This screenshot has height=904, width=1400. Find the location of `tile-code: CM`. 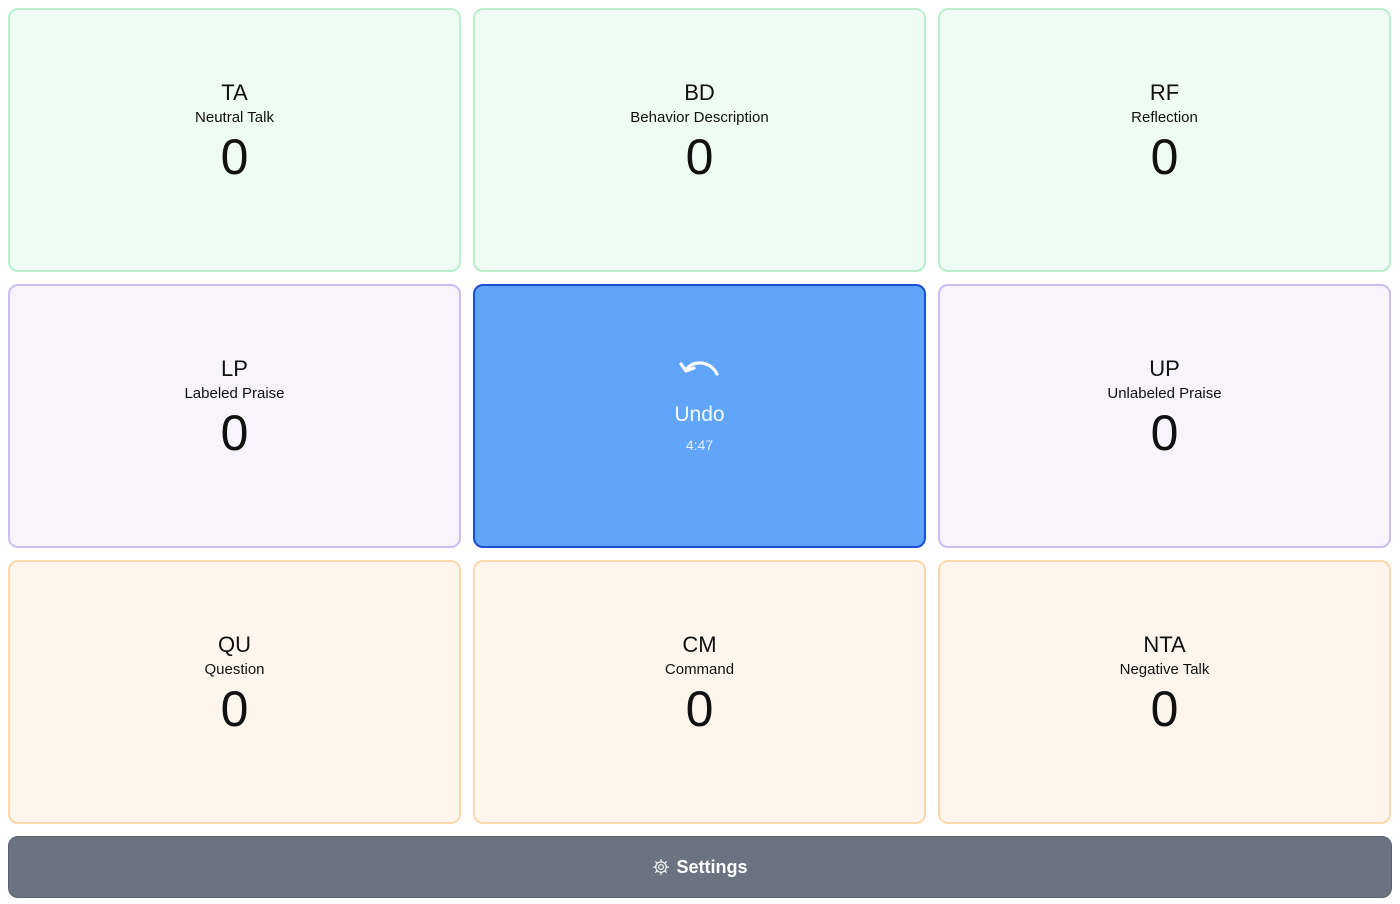

tile-code: CM is located at coordinates (699, 644).